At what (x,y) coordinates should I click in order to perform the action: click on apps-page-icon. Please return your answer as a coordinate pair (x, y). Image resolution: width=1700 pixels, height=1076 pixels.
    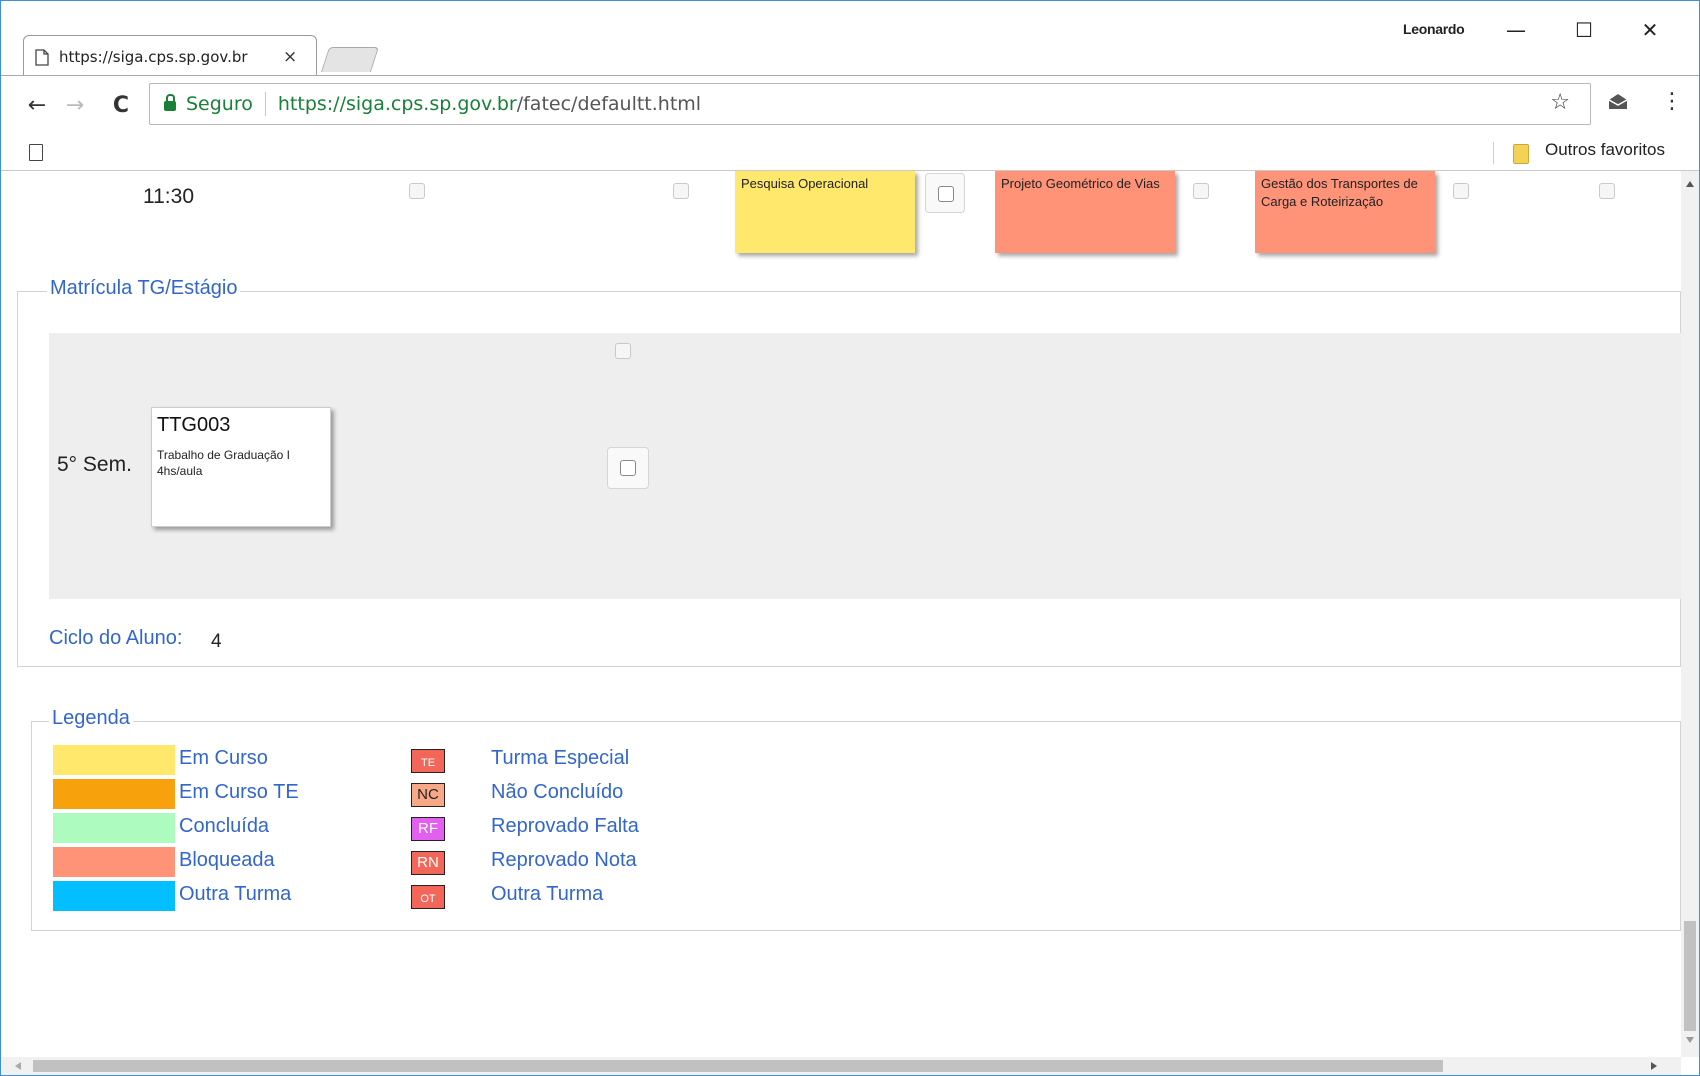
    Looking at the image, I should click on (36, 152).